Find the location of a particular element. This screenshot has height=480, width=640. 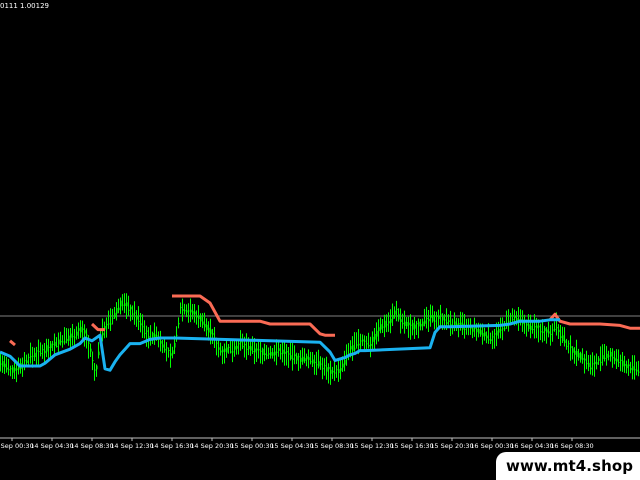

x-tick-label: 15 Sep 16:30 is located at coordinates (411, 446).